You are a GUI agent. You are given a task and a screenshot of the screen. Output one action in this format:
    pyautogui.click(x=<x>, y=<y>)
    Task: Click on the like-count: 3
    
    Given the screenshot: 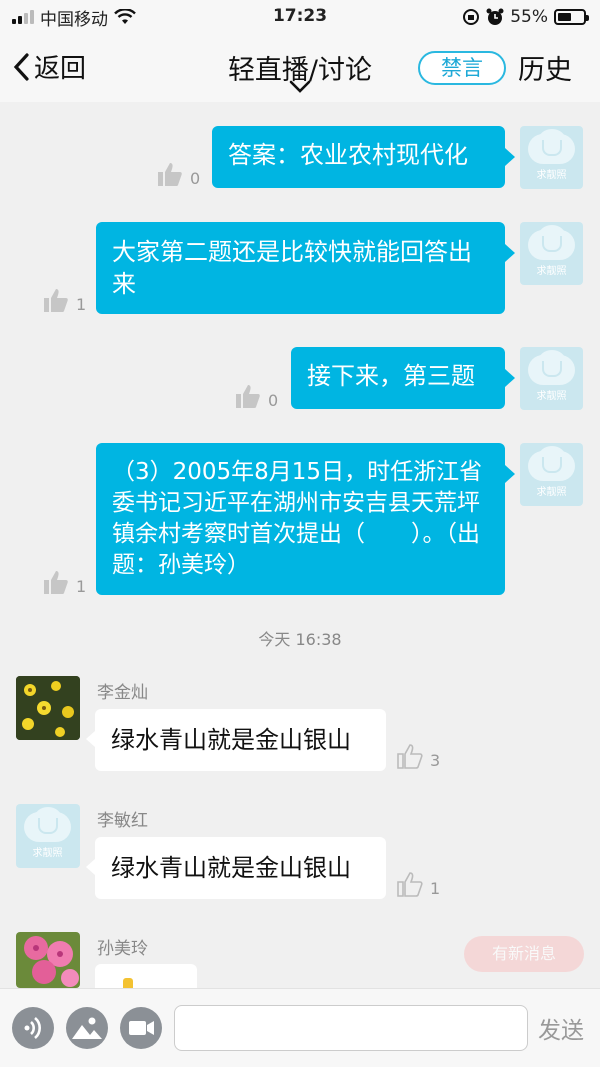 What is the action you would take?
    pyautogui.click(x=435, y=760)
    